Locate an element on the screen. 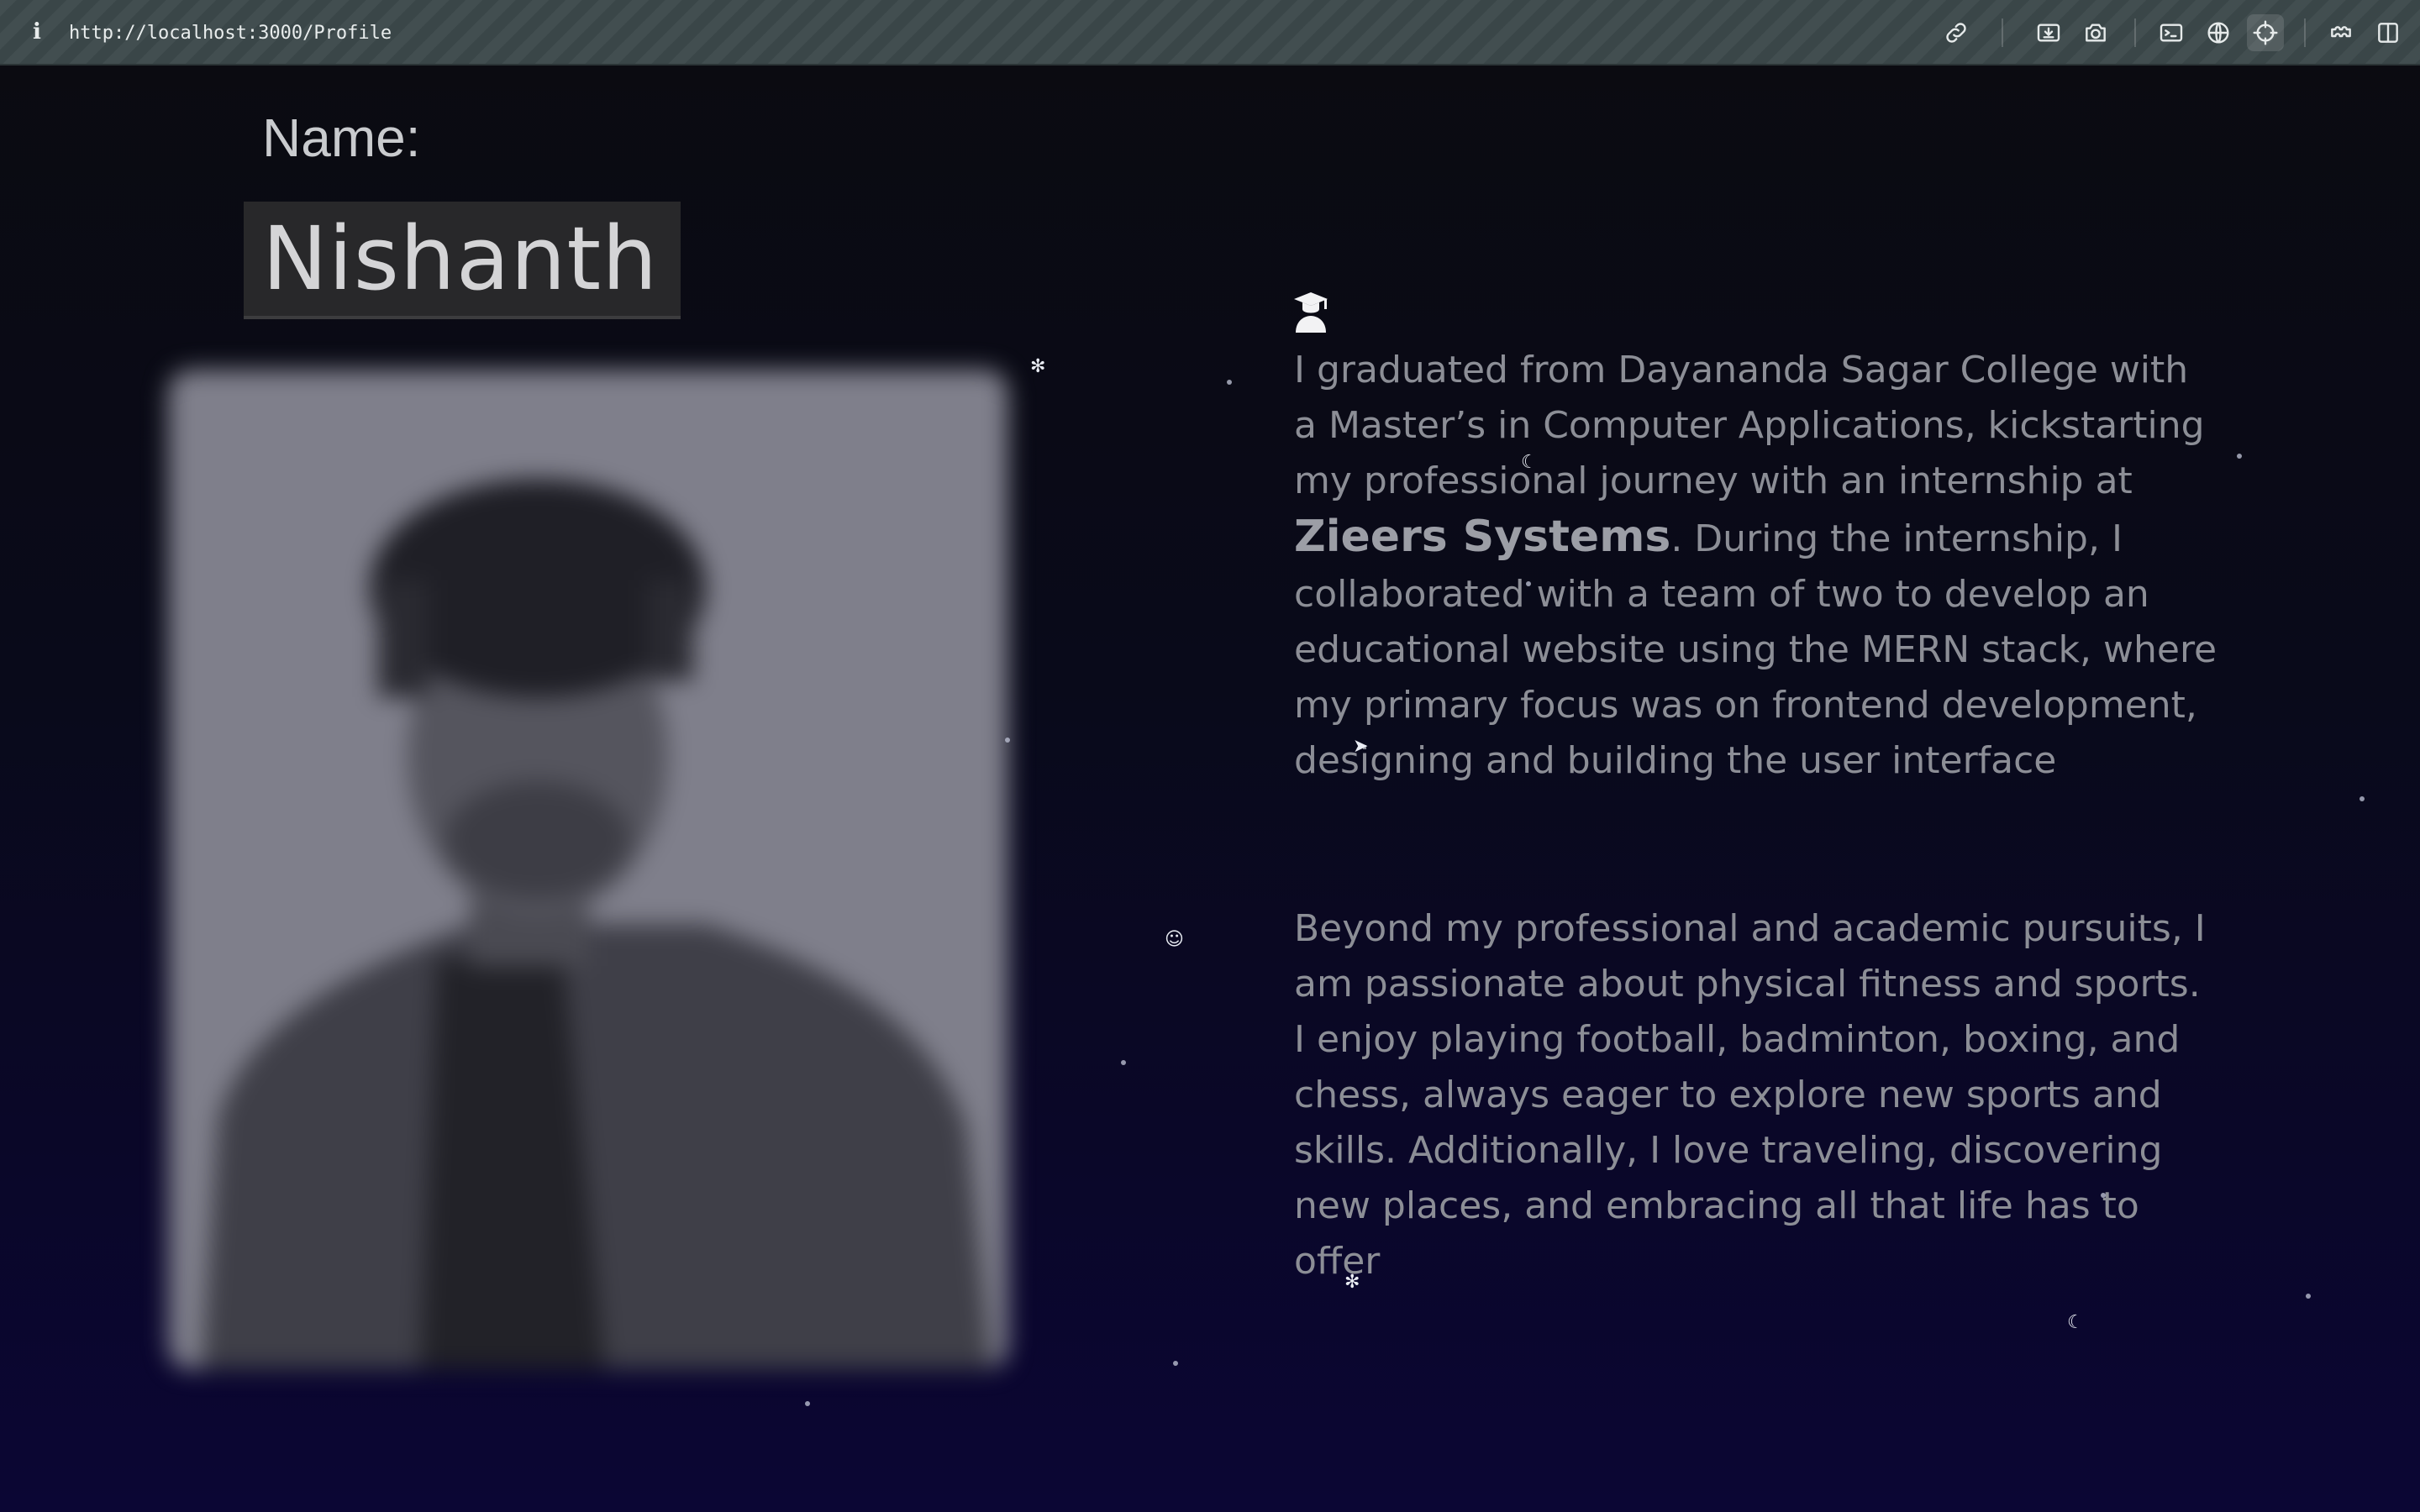 This screenshot has width=2420, height=1512. name-label: Name: is located at coordinates (341, 138).